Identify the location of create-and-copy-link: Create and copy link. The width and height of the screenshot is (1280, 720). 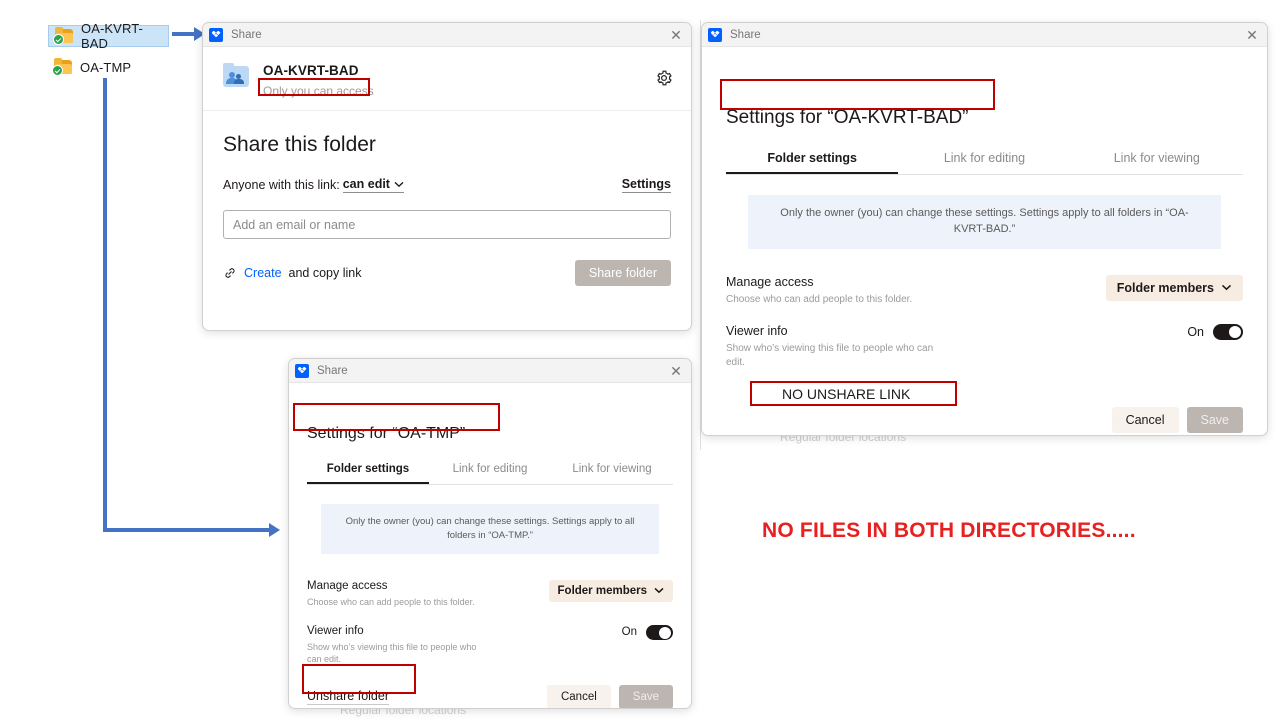
(292, 273).